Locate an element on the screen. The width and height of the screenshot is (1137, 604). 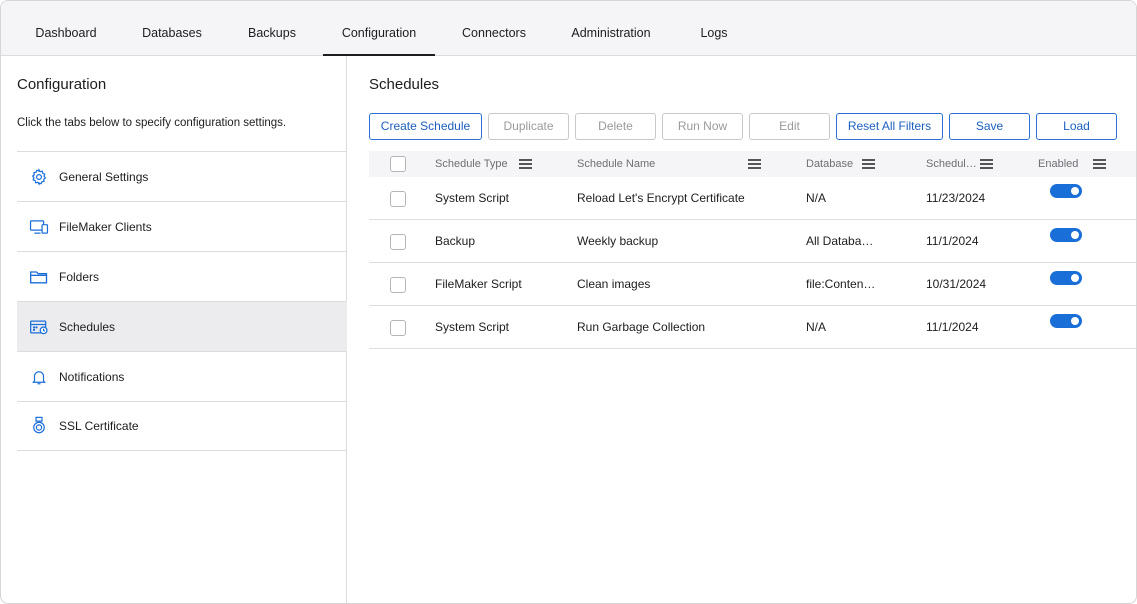
sidebar-item-general-settings: General Settings is located at coordinates (182, 176).